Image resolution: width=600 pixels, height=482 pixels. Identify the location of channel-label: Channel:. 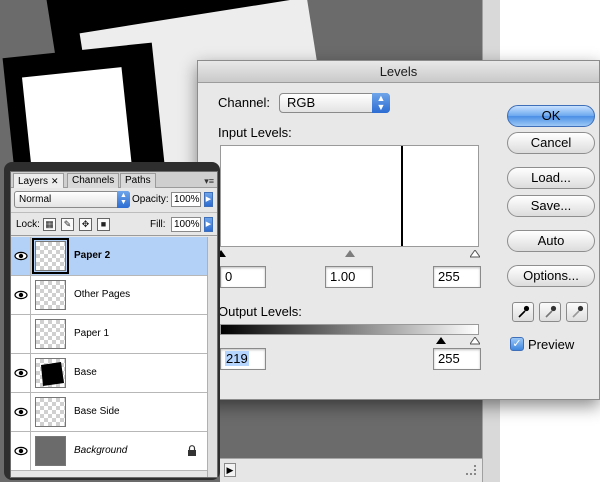
(244, 102).